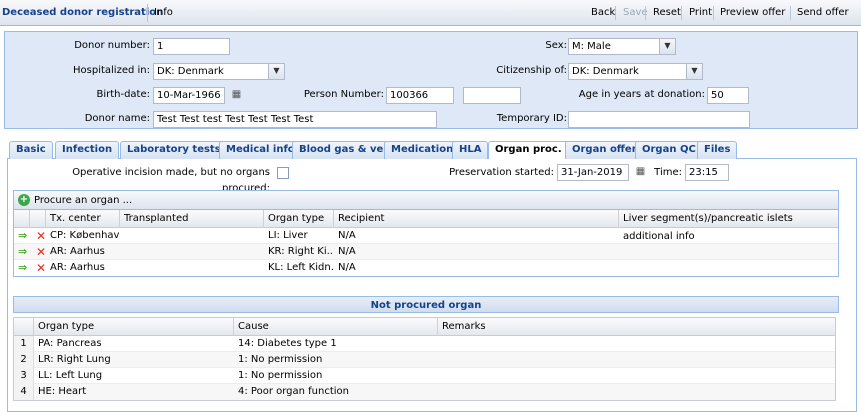 The width and height of the screenshot is (861, 412). Describe the element at coordinates (287, 343) in the screenshot. I see `cell-cause: 14: Diabetes type 1` at that location.